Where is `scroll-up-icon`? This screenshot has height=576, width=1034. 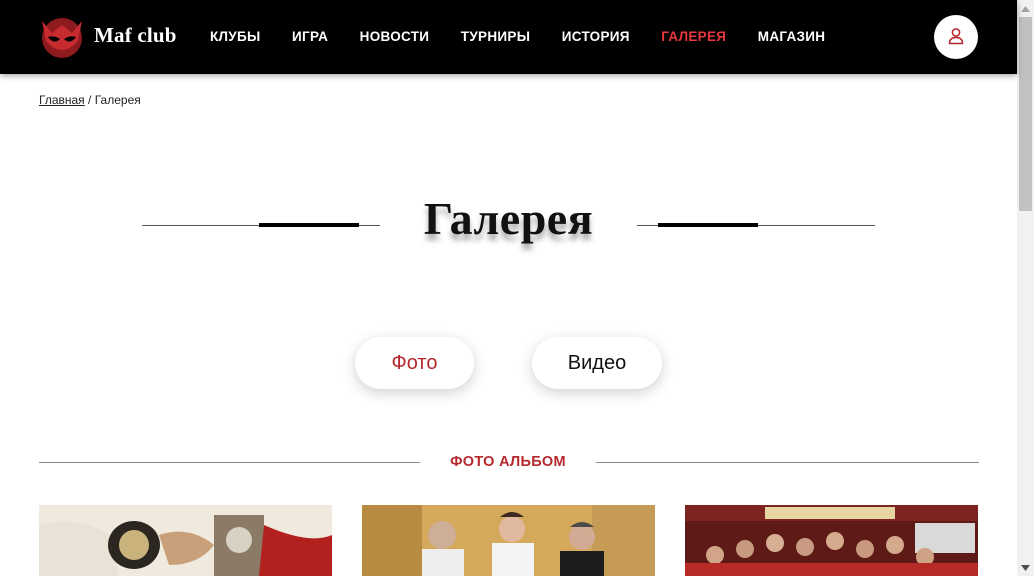 scroll-up-icon is located at coordinates (1025, 8).